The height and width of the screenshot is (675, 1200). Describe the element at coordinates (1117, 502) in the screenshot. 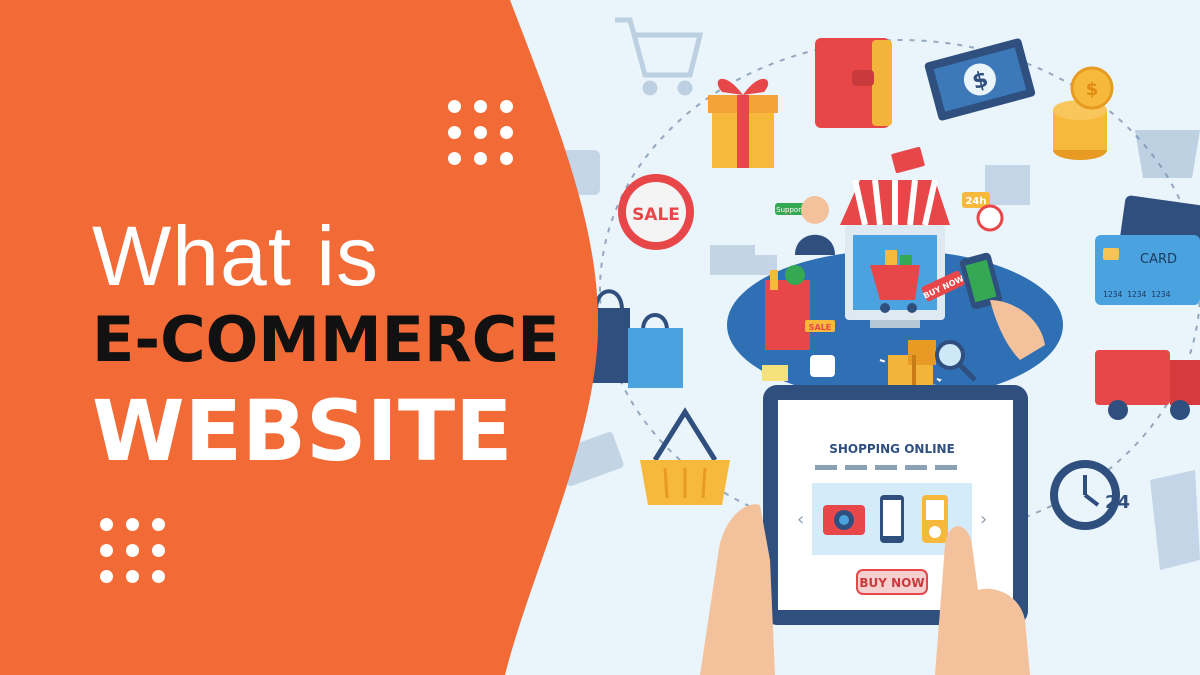

I see `clock-label: 24` at that location.